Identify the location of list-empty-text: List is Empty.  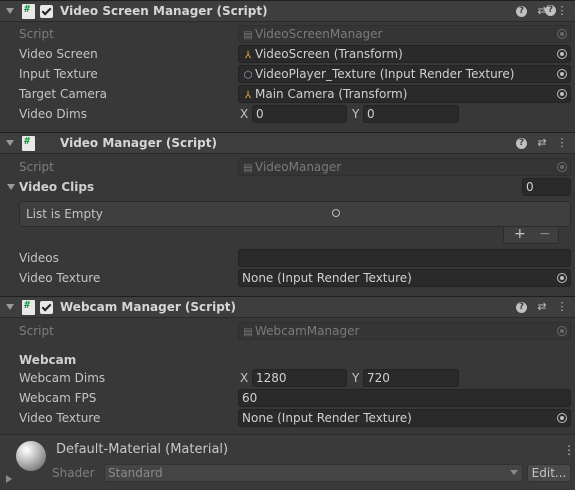
(64, 214).